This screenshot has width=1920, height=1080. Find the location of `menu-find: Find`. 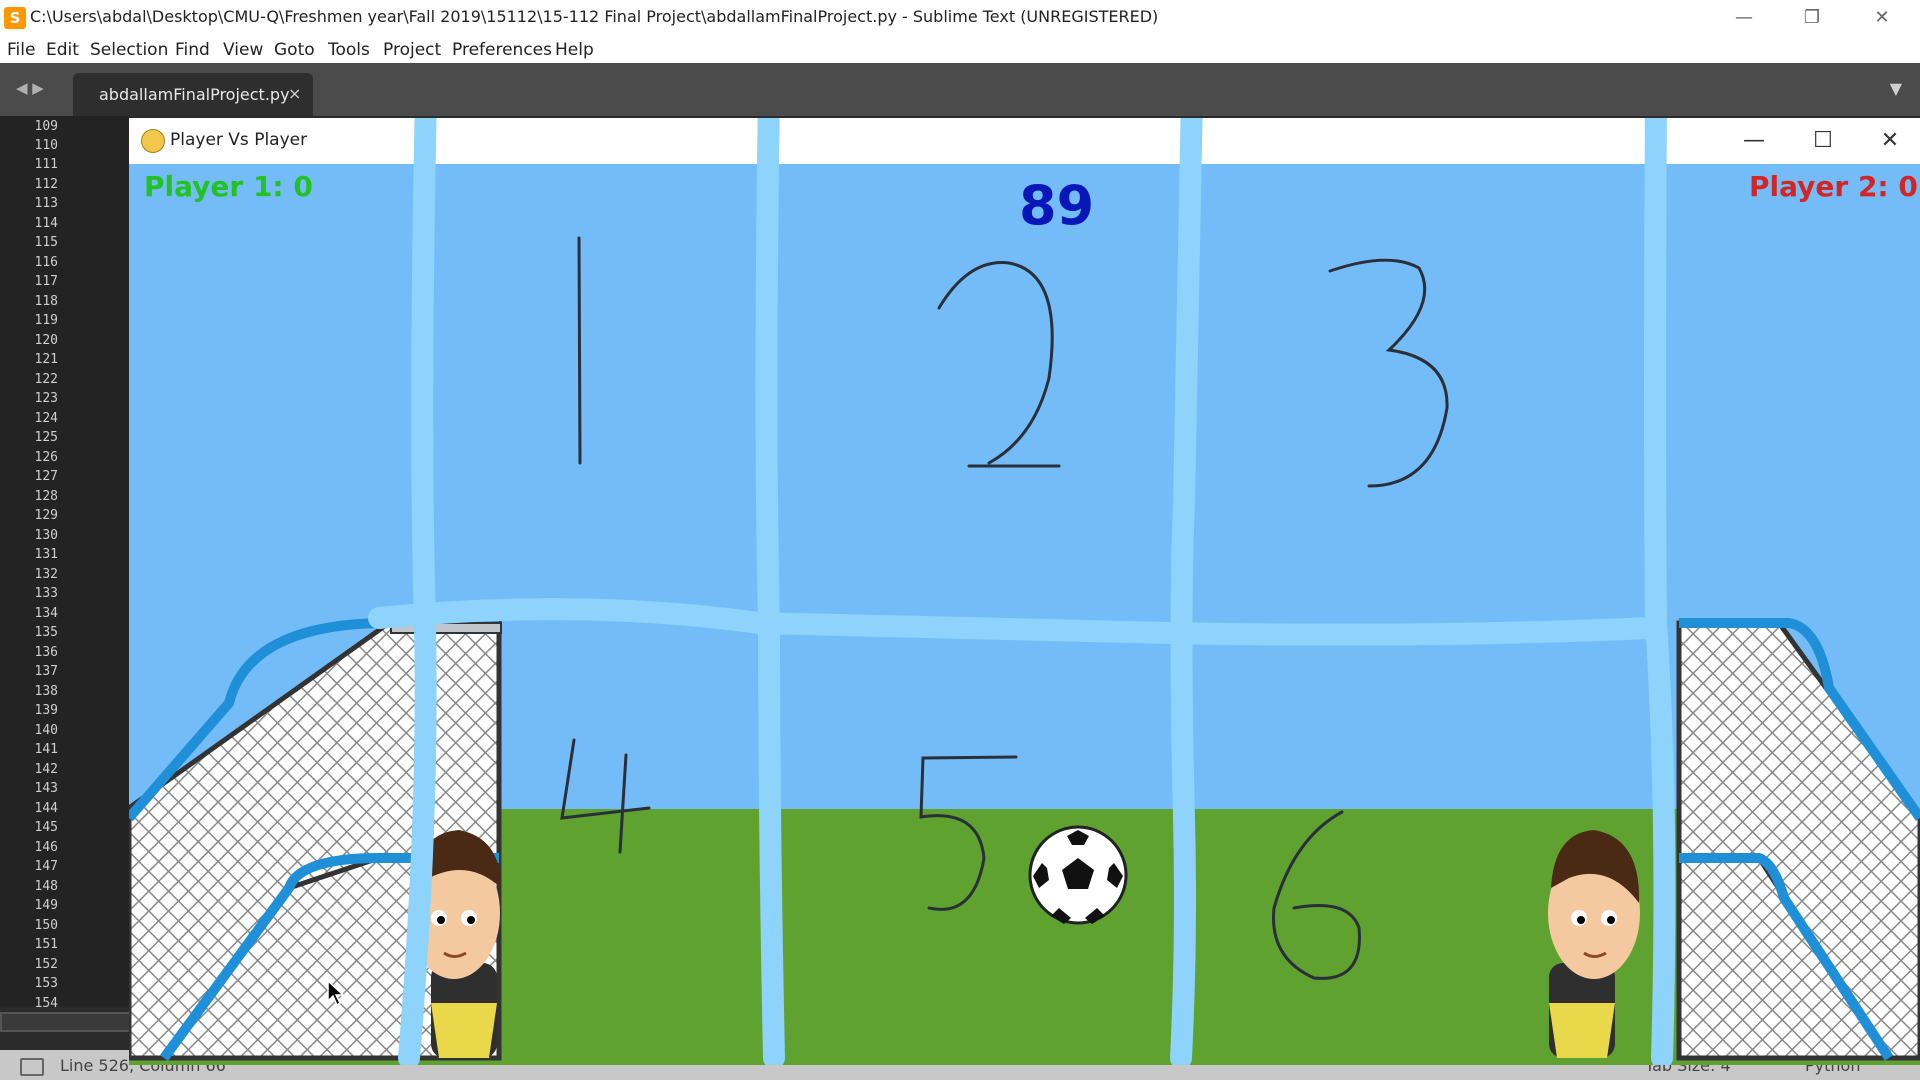

menu-find: Find is located at coordinates (192, 50).